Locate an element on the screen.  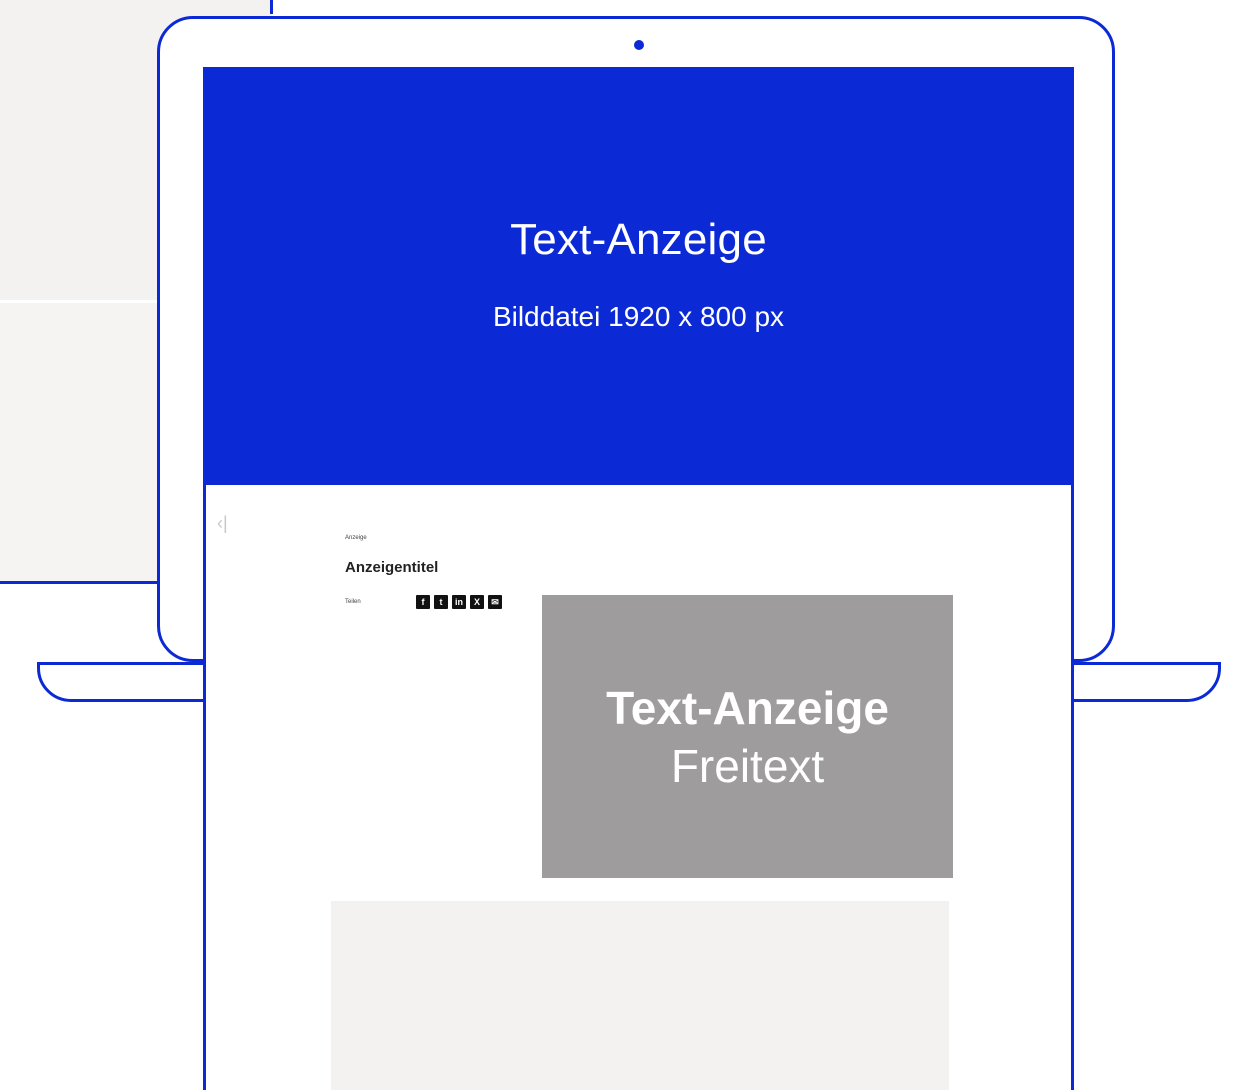
ad-image-subtitle: Freitext is located at coordinates (747, 766).